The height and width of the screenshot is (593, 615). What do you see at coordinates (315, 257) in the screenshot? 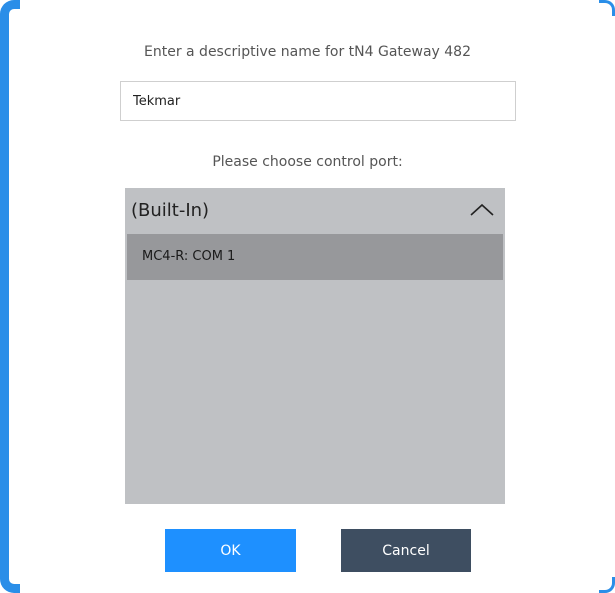
I see `port-item-mc4r-com1: MC4-R: COM 1` at bounding box center [315, 257].